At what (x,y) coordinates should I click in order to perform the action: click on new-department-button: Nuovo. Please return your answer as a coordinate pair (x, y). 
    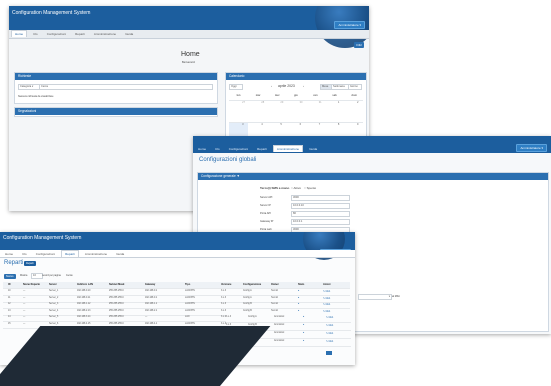
    Looking at the image, I should click on (10, 276).